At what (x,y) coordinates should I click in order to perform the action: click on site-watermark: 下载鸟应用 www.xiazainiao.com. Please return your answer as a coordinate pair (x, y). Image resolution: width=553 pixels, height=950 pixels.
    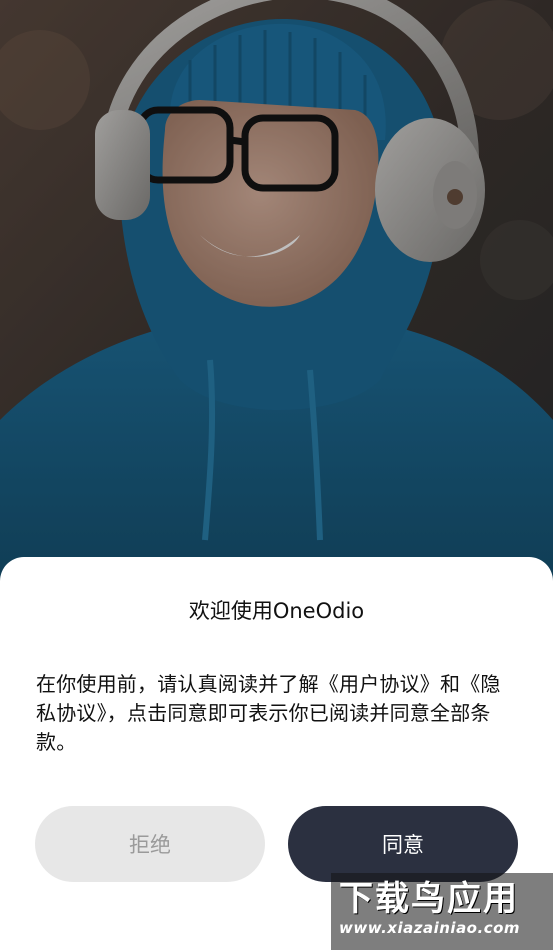
    Looking at the image, I should click on (442, 911).